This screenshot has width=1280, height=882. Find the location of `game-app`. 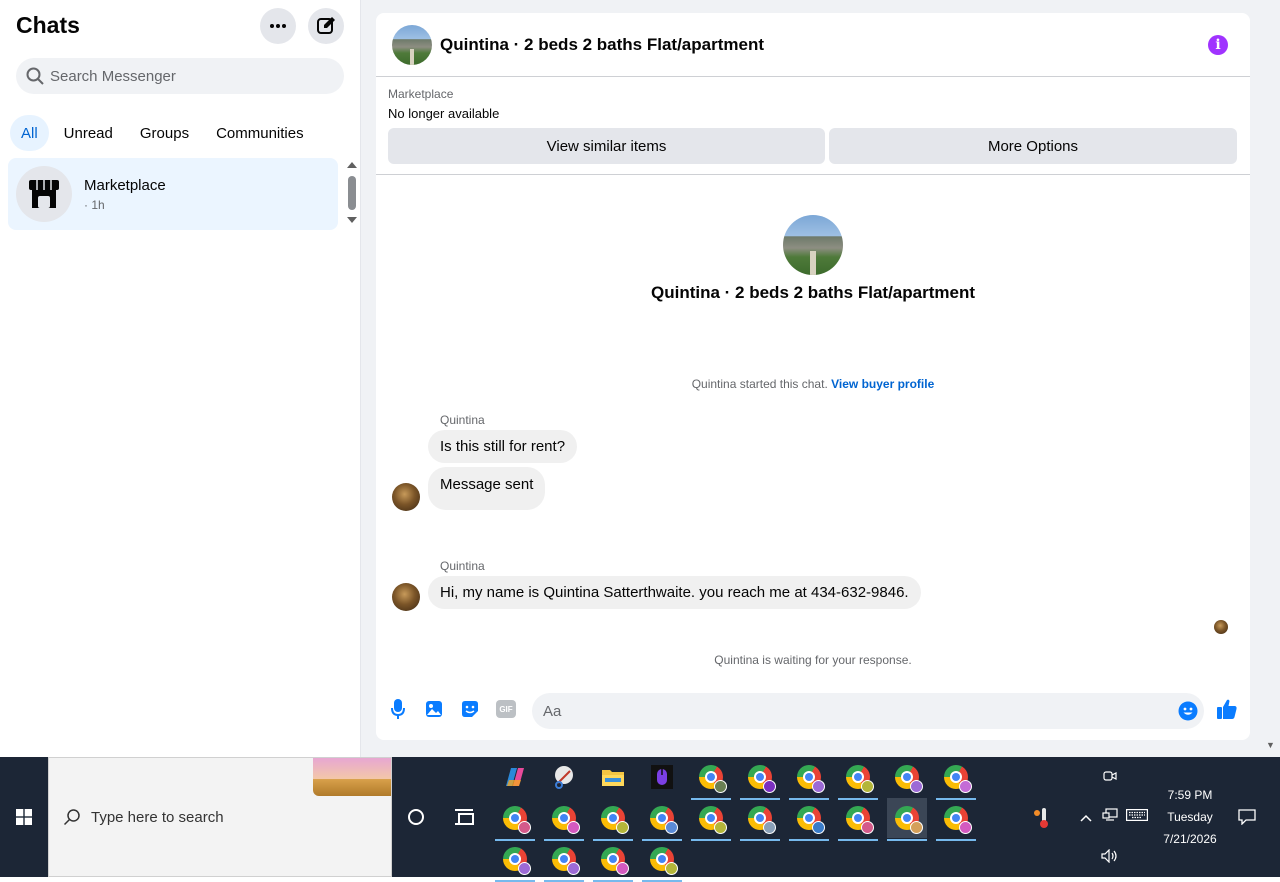

game-app is located at coordinates (662, 777).